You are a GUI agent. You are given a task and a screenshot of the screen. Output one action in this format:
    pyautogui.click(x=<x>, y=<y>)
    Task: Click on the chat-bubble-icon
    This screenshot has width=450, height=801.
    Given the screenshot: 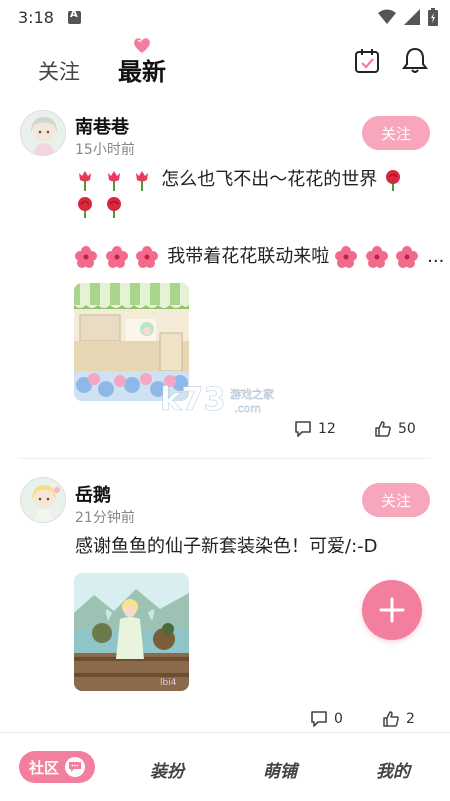 What is the action you would take?
    pyautogui.click(x=75, y=767)
    